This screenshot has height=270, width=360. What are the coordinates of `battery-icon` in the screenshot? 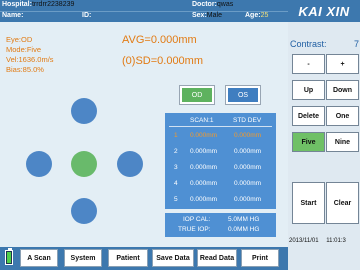 It's located at (9, 256).